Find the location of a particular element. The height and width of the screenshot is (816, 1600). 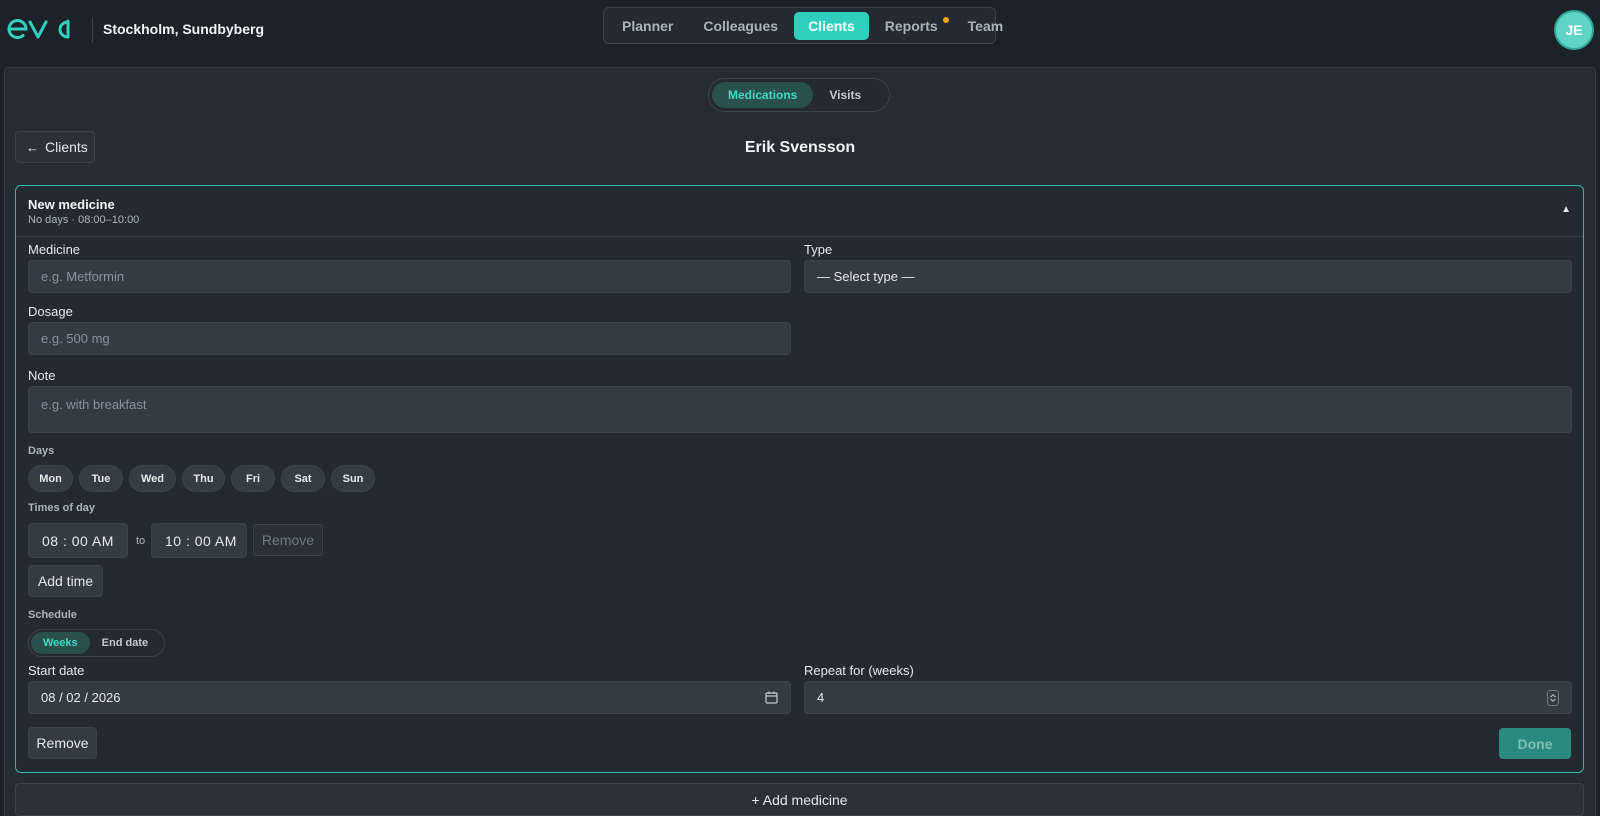

day-wed: Wed is located at coordinates (152, 478).